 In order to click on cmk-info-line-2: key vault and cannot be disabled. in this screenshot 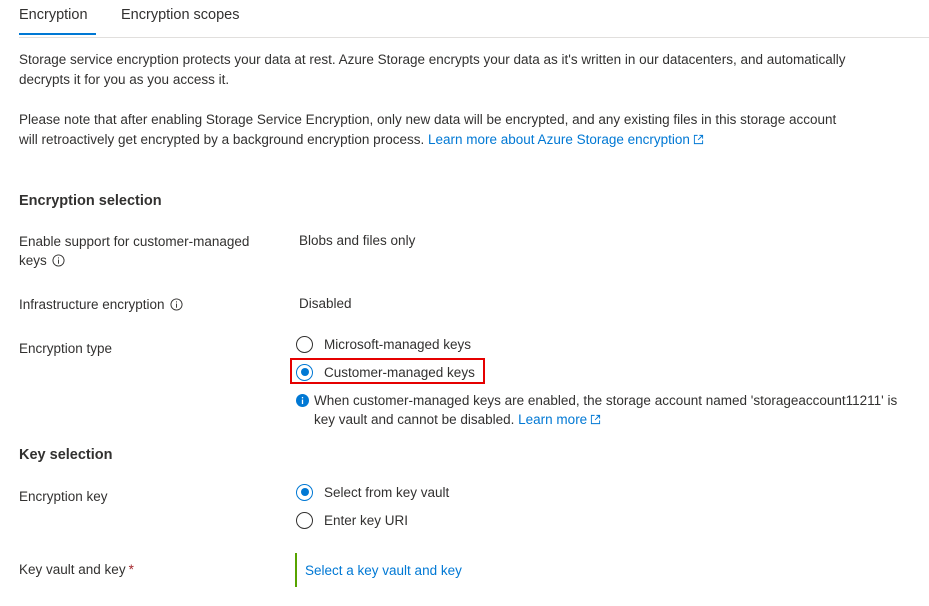, I will do `click(414, 419)`.